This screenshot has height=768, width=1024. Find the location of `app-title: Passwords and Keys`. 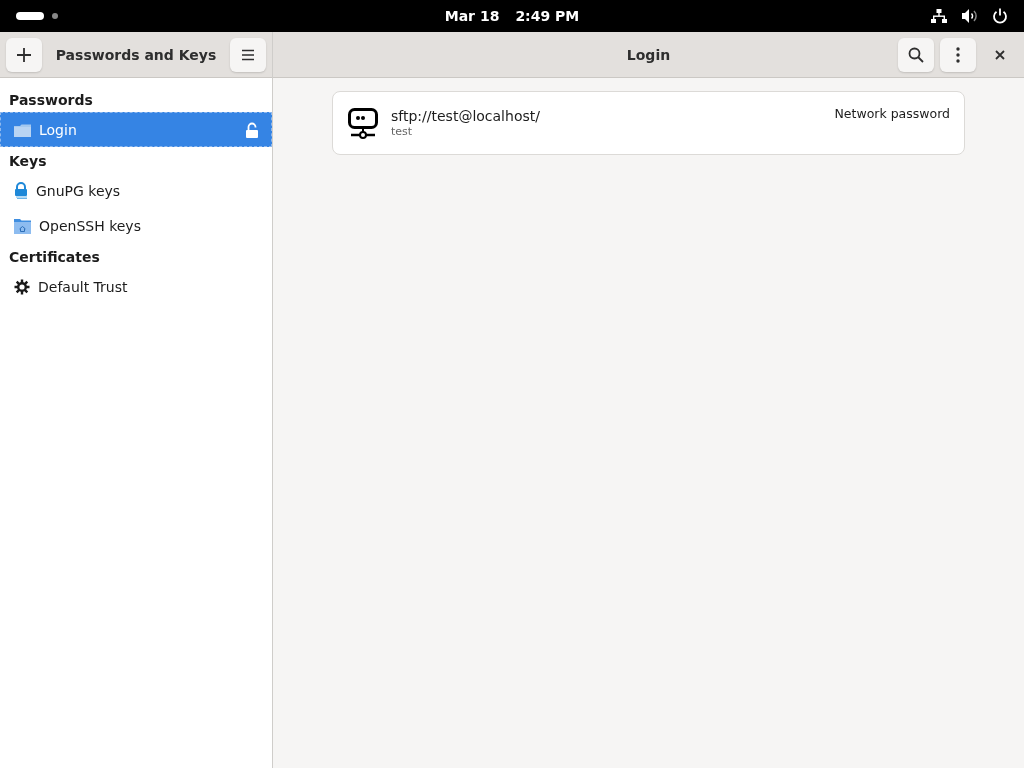

app-title: Passwords and Keys is located at coordinates (136, 54).